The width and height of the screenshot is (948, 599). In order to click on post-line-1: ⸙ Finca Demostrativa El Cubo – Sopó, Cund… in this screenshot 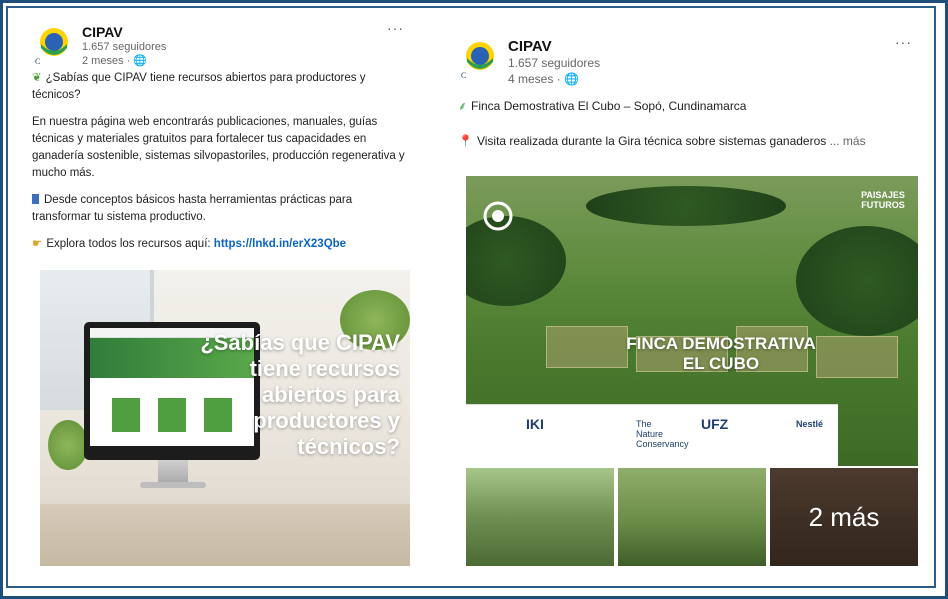, I will do `click(602, 106)`.